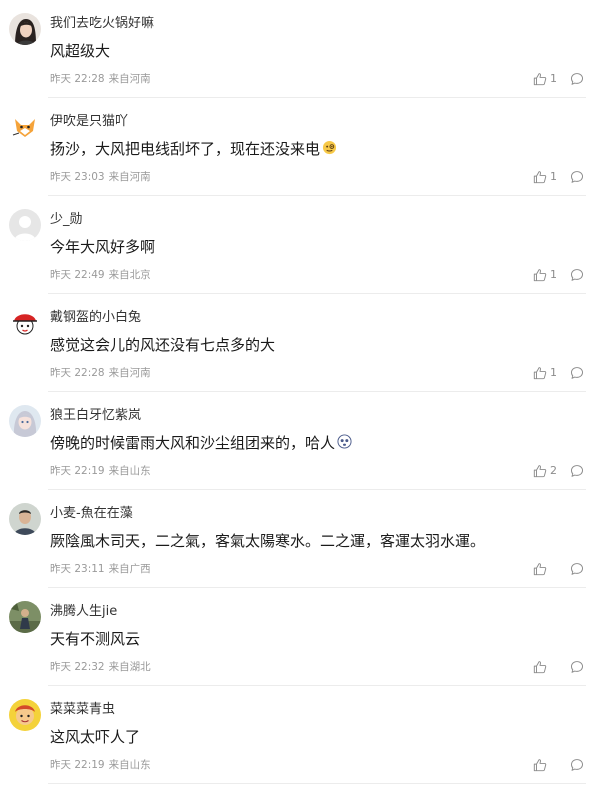 This screenshot has width=600, height=787. I want to click on comment-username: 沸腾人生jie, so click(83, 612).